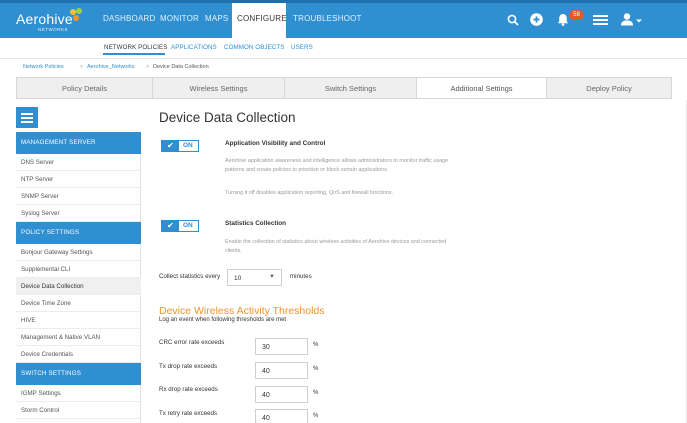 Image resolution: width=687 pixels, height=423 pixels. Describe the element at coordinates (181, 67) in the screenshot. I see `breadcrumb-current: Device Data Collection` at that location.